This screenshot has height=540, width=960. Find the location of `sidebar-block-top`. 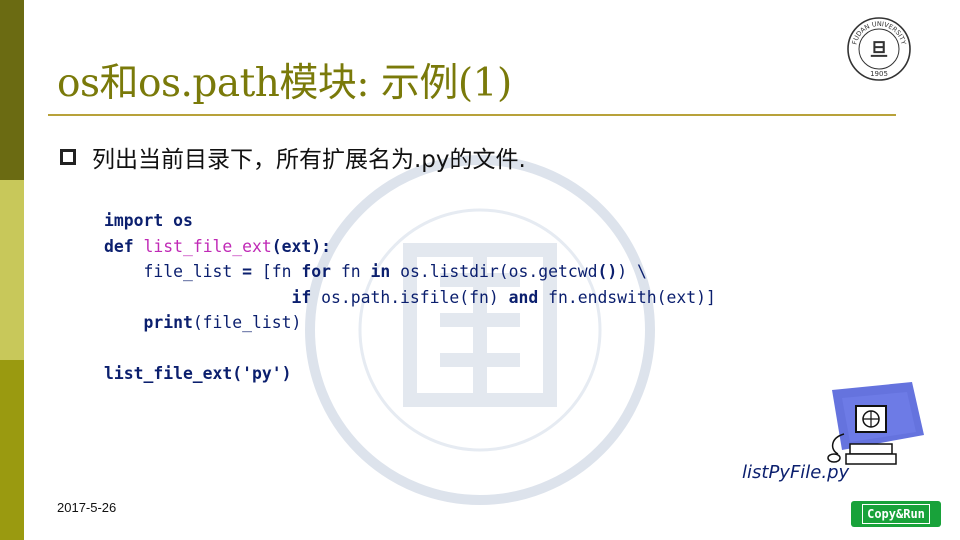

sidebar-block-top is located at coordinates (12, 90).